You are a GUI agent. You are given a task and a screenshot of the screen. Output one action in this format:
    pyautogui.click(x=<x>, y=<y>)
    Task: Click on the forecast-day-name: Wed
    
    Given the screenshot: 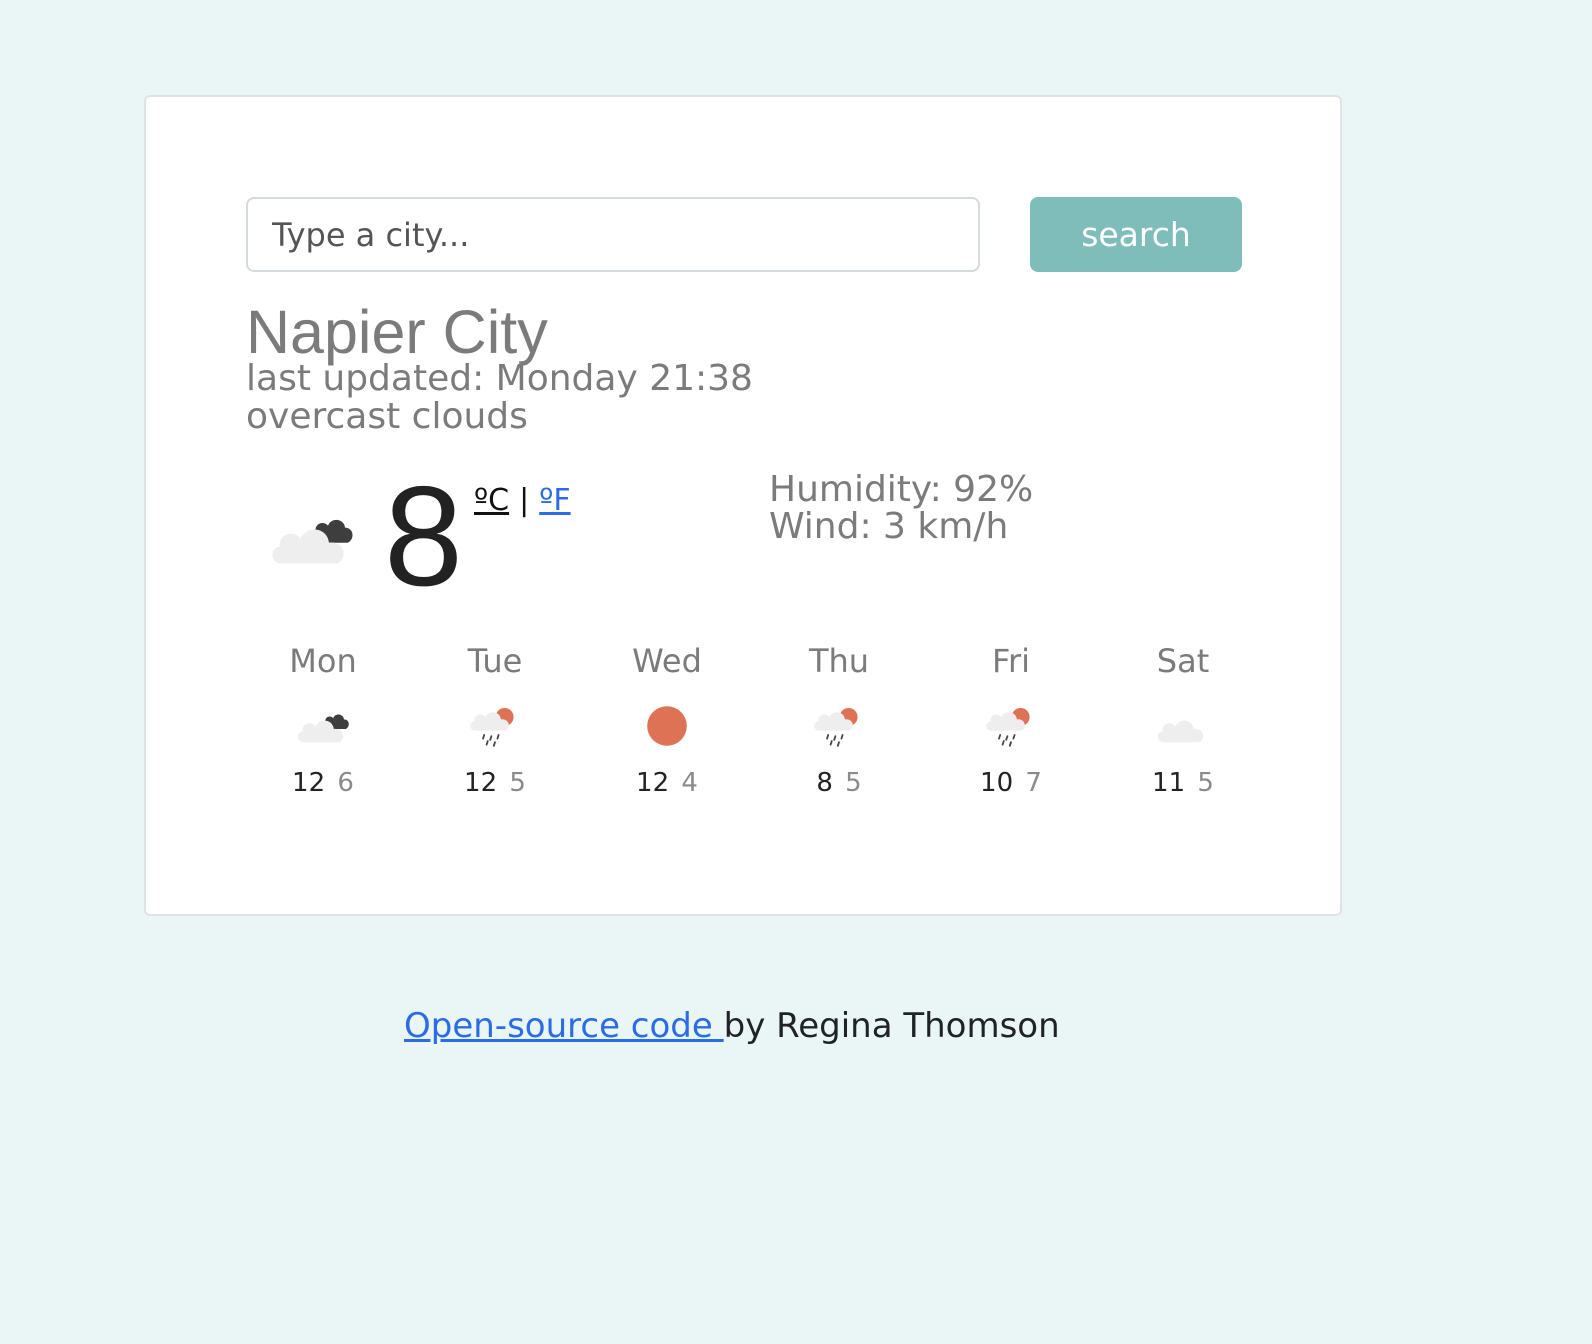 What is the action you would take?
    pyautogui.click(x=667, y=661)
    